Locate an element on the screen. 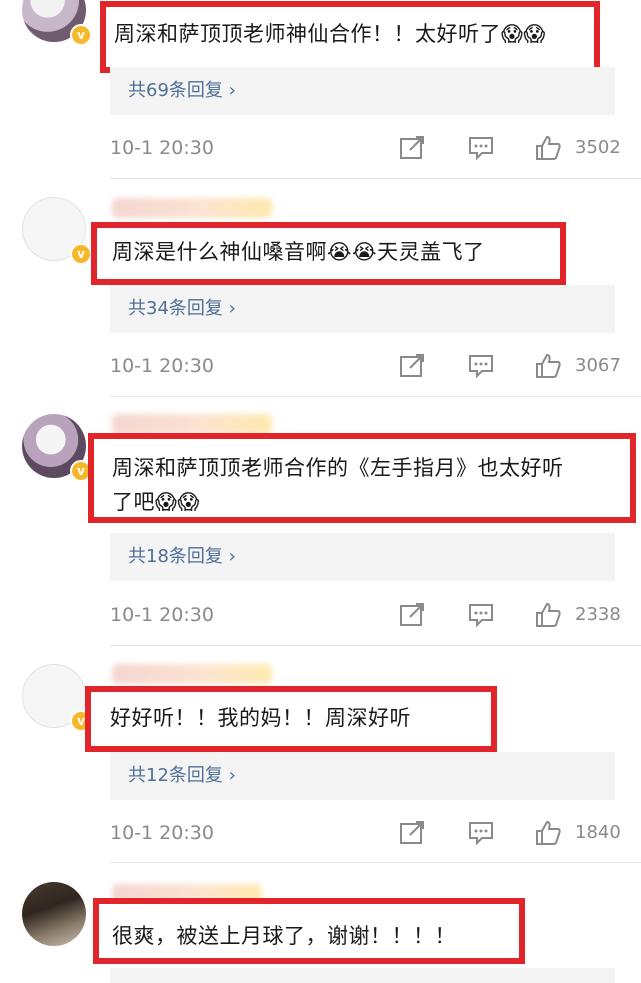 The image size is (641, 983). reply-count-link-partial is located at coordinates (362, 975).